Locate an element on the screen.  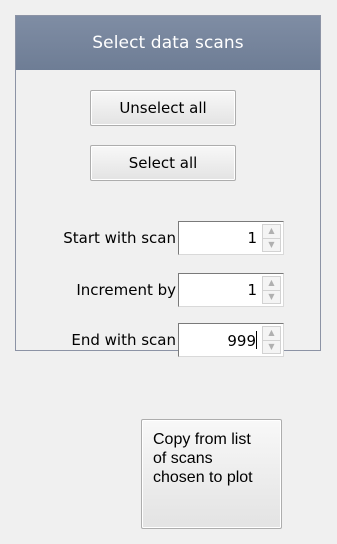
increment-spinbox: 1 ▲ ▼ is located at coordinates (231, 290).